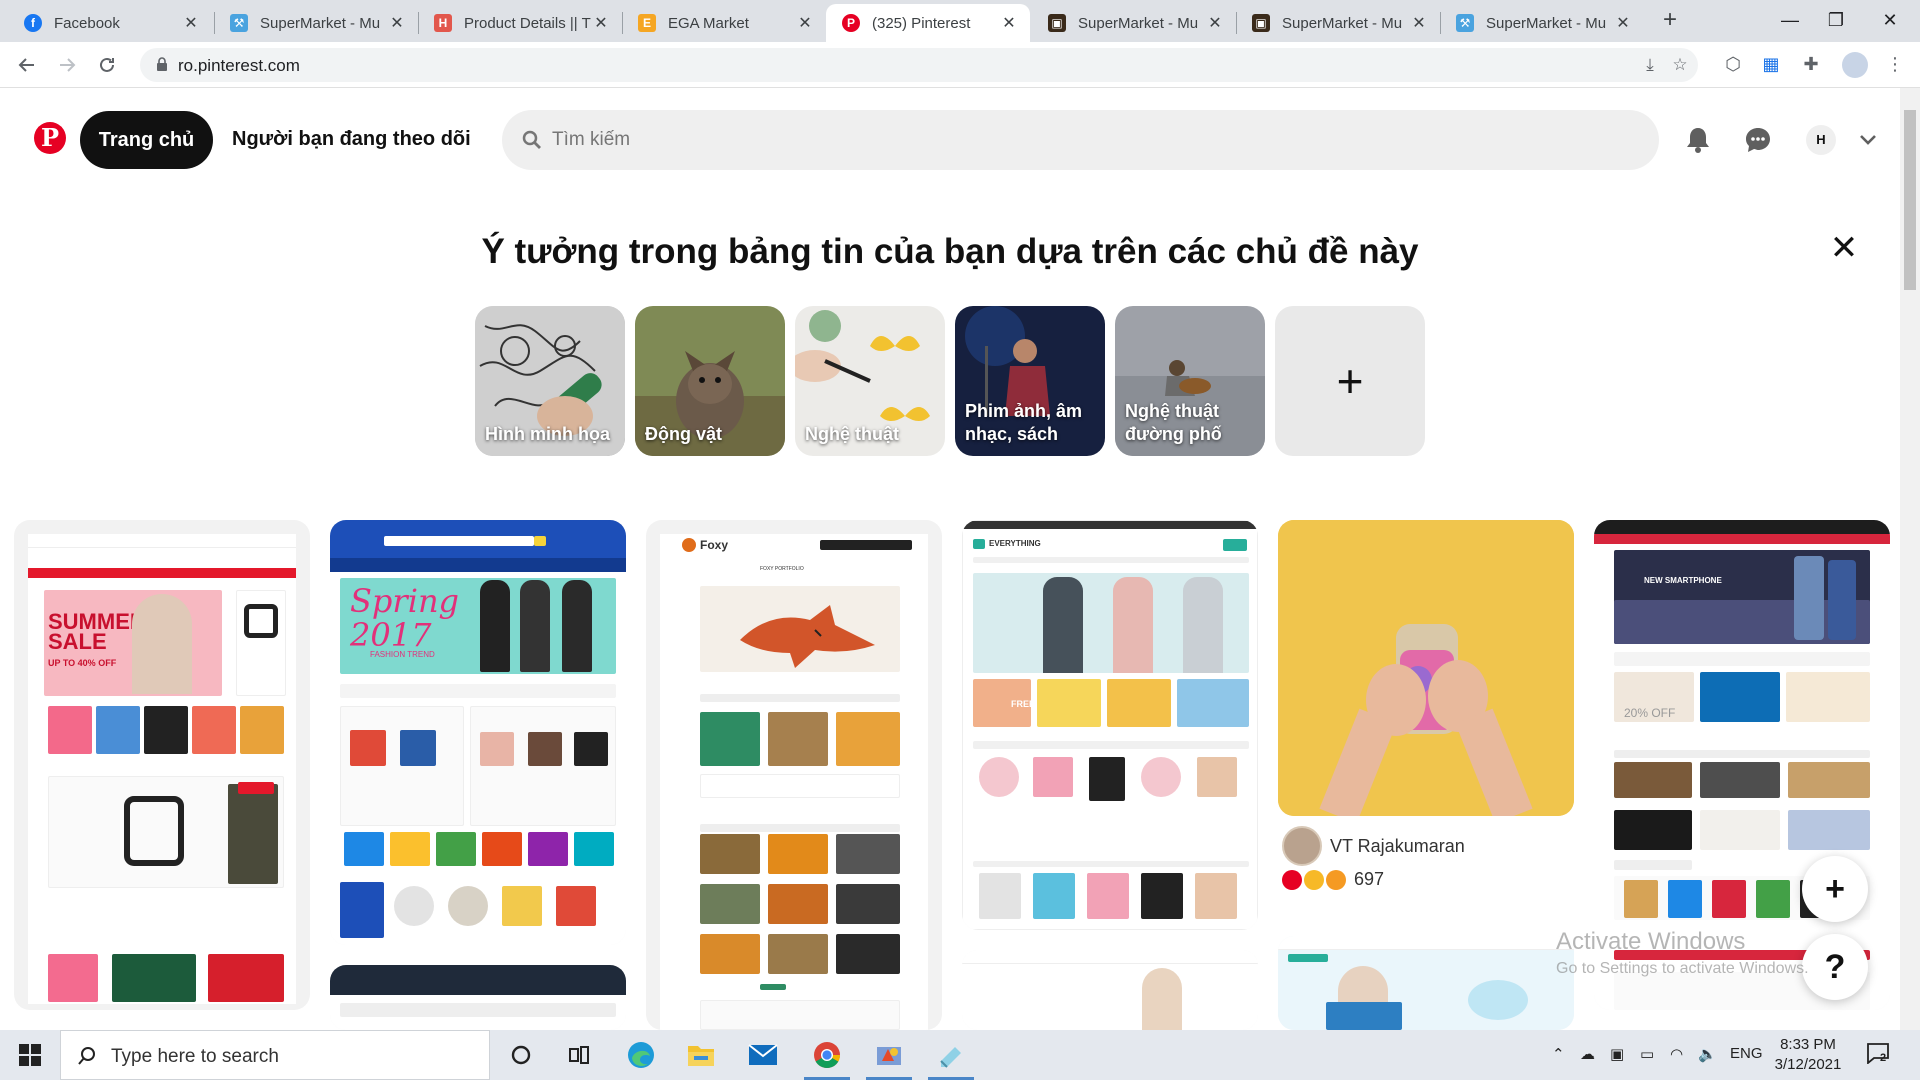 The height and width of the screenshot is (1080, 1920). What do you see at coordinates (1110, 725) in the screenshot?
I see `pin-card: EVERYTHING FREE` at bounding box center [1110, 725].